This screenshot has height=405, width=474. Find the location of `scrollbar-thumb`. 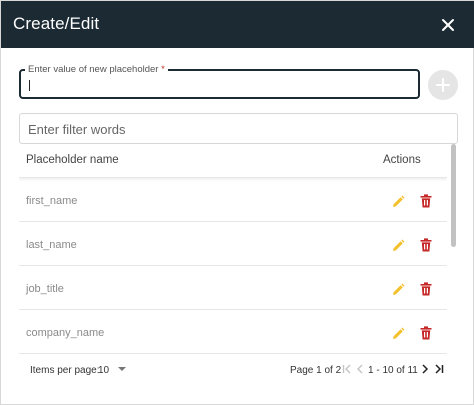

scrollbar-thumb is located at coordinates (453, 195).